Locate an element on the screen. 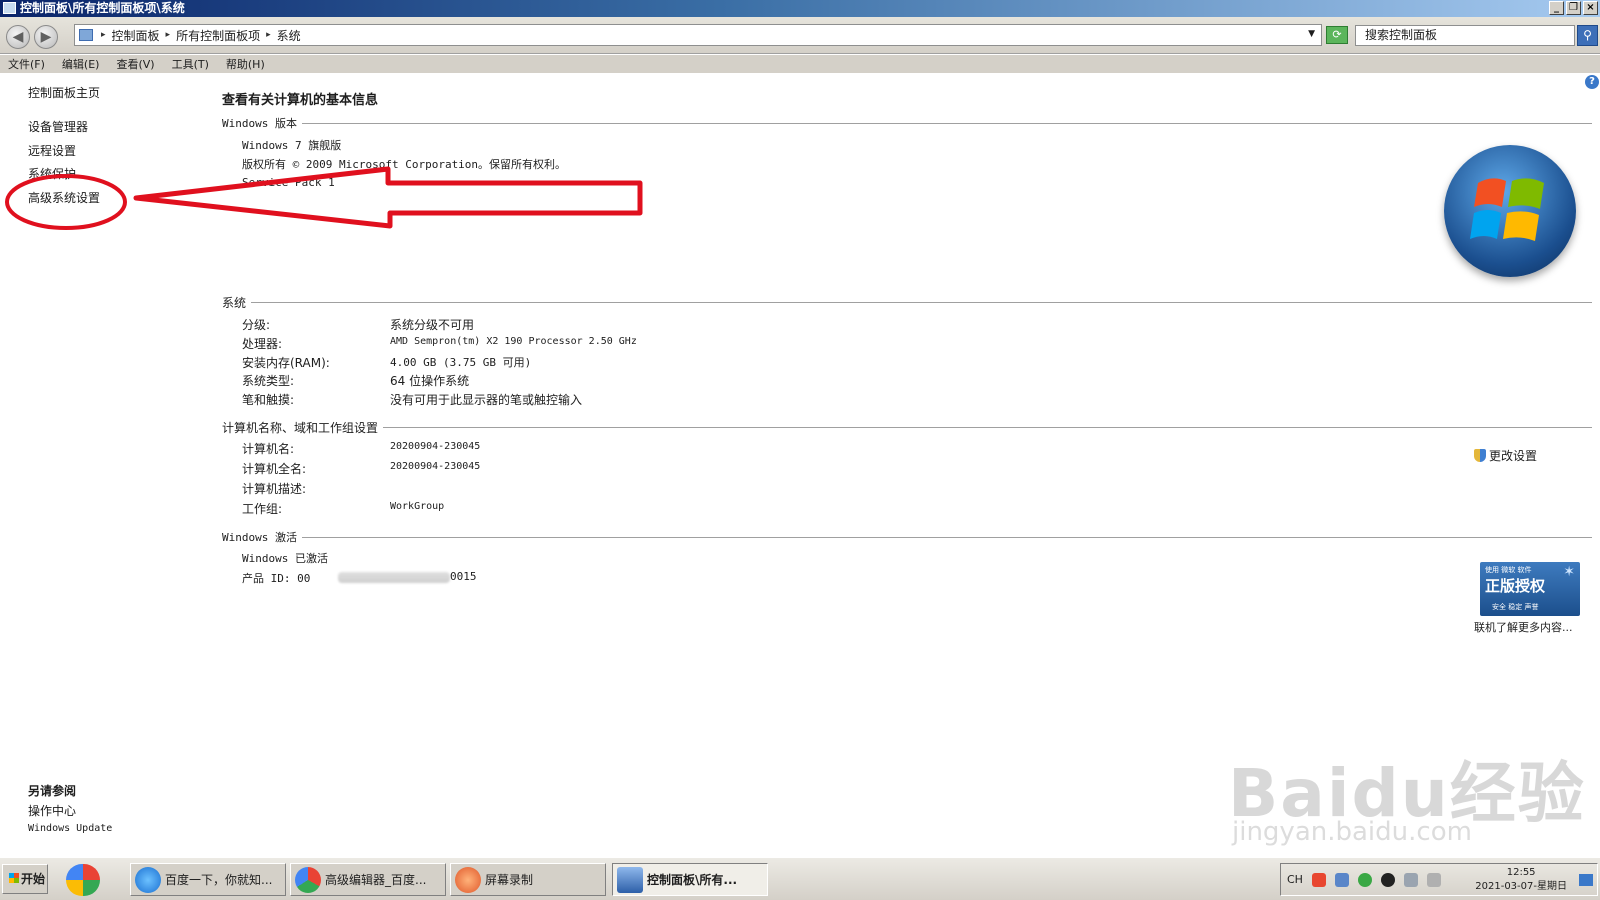 The width and height of the screenshot is (1600, 900). advanced-system-settings-link: 高级系统设置 is located at coordinates (64, 197).